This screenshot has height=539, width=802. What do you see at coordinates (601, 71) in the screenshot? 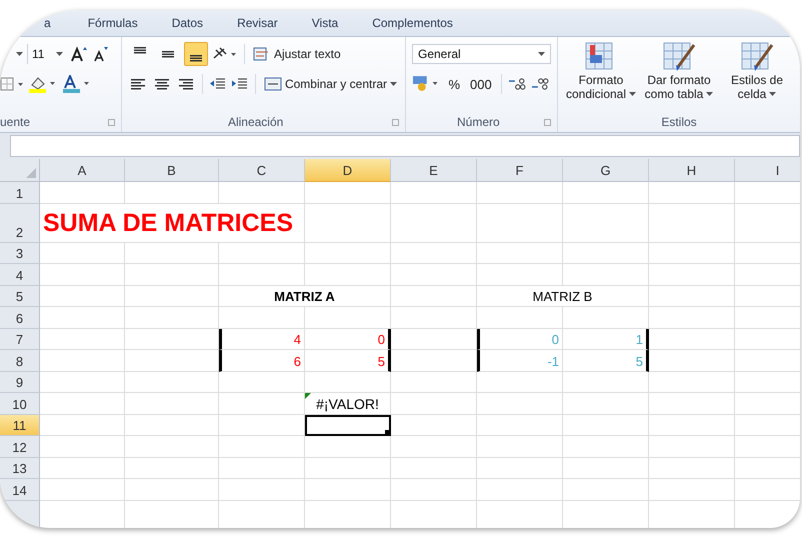
I see `style-button: Formato condicional` at bounding box center [601, 71].